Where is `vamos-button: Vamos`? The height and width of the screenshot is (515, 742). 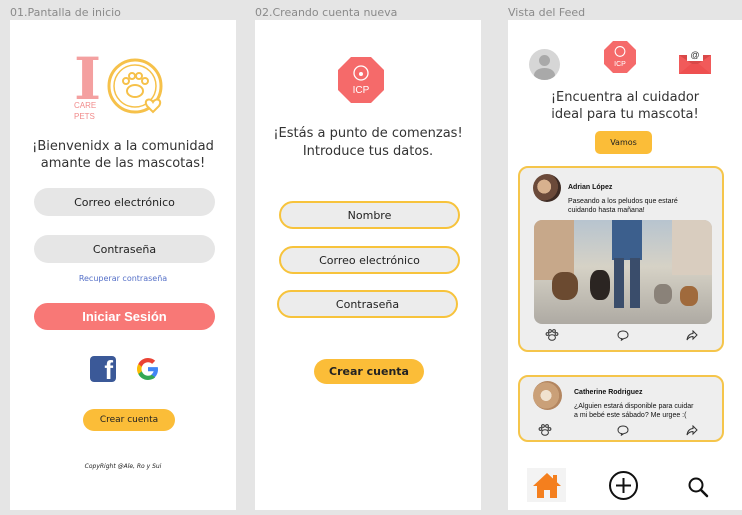 vamos-button: Vamos is located at coordinates (623, 142).